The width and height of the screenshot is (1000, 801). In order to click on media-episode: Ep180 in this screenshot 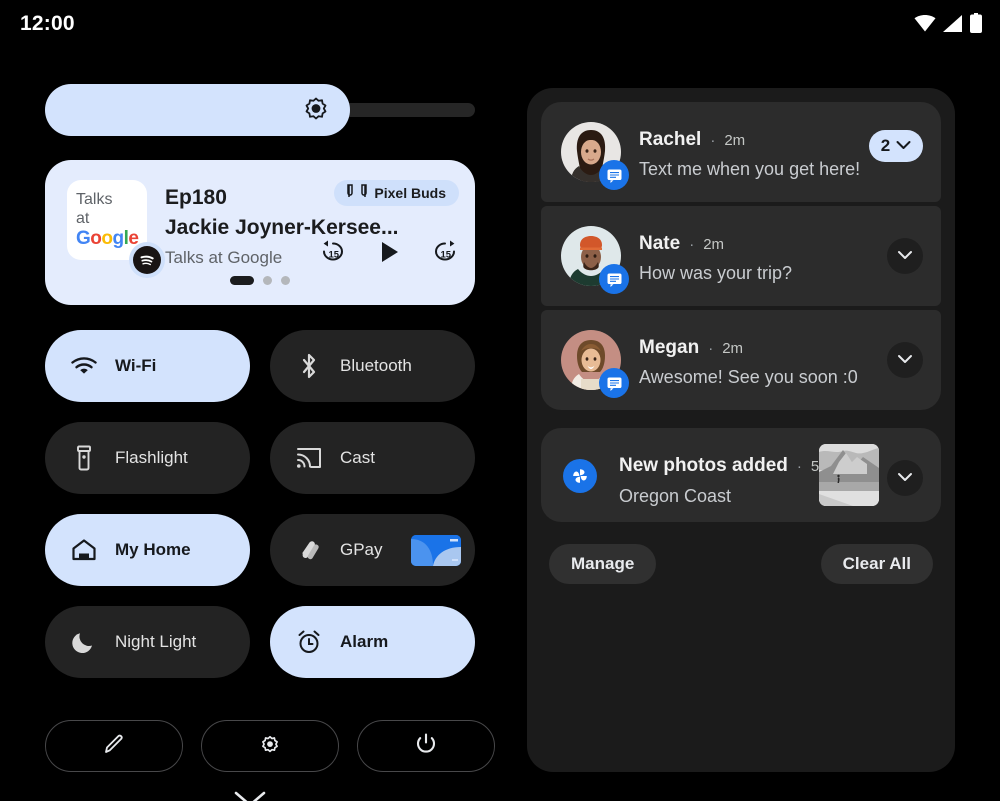, I will do `click(196, 197)`.